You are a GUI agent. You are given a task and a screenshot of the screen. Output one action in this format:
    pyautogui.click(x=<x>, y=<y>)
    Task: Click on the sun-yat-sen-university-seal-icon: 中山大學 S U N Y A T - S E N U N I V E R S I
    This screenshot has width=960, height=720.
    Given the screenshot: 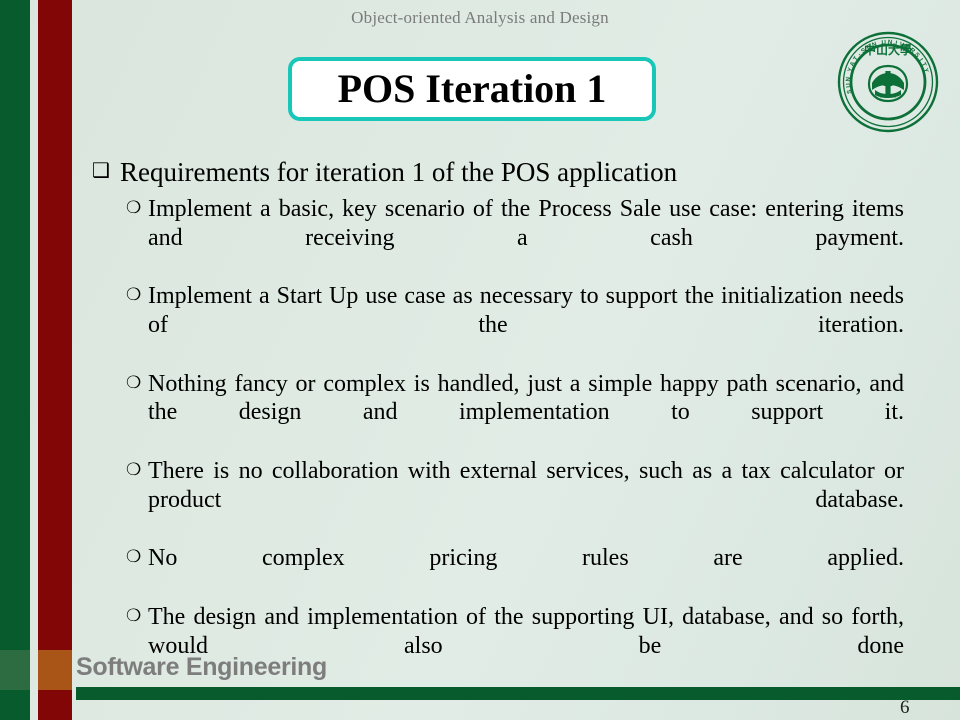 What is the action you would take?
    pyautogui.click(x=888, y=82)
    